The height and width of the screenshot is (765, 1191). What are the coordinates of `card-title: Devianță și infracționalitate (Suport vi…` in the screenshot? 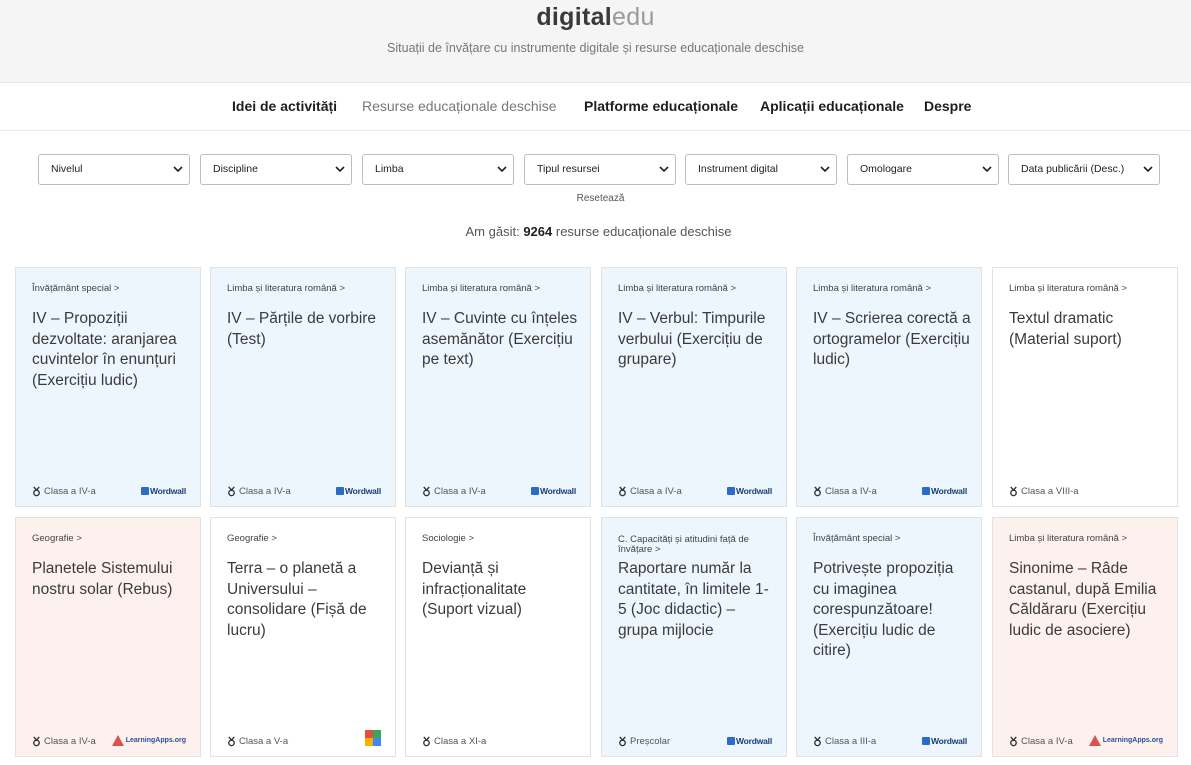 It's located at (501, 590).